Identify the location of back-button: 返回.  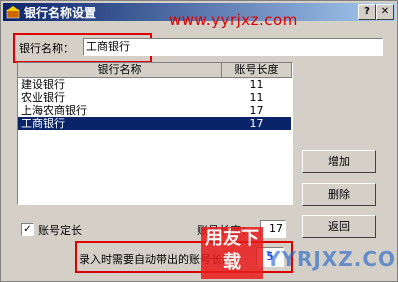
(339, 226).